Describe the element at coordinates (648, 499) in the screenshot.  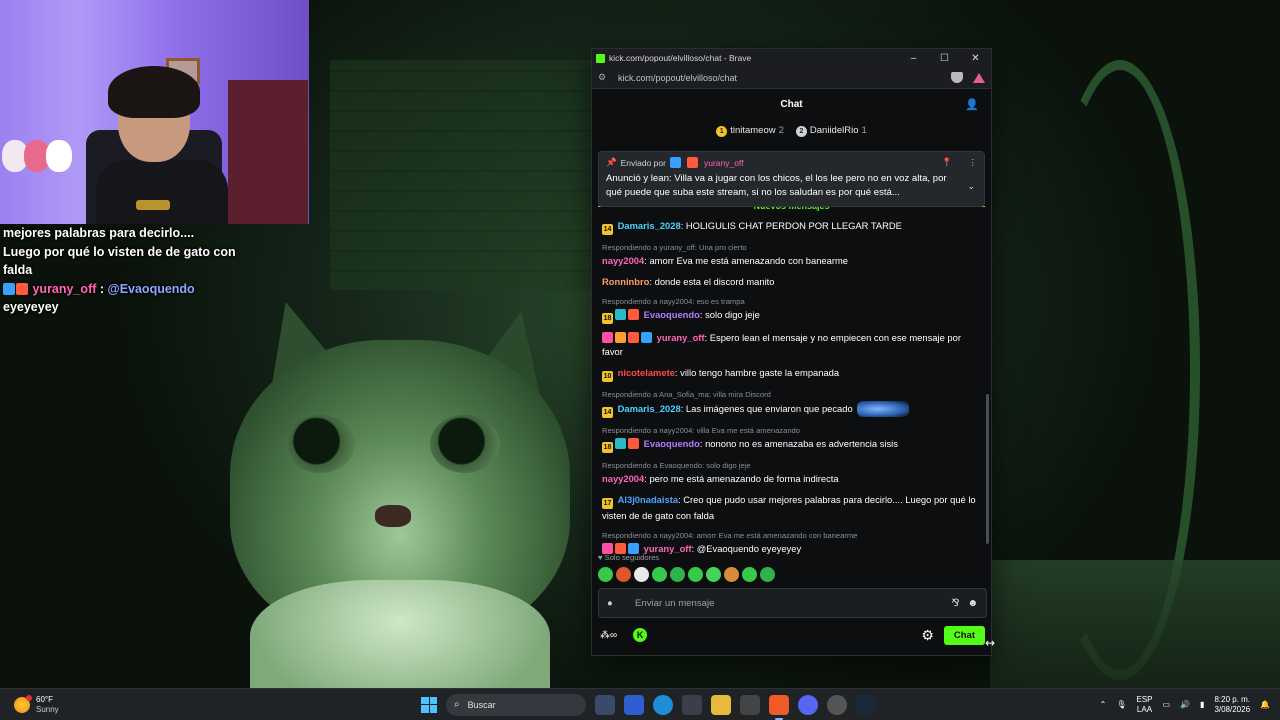
I see `chat-username: Al3j0nadaista` at that location.